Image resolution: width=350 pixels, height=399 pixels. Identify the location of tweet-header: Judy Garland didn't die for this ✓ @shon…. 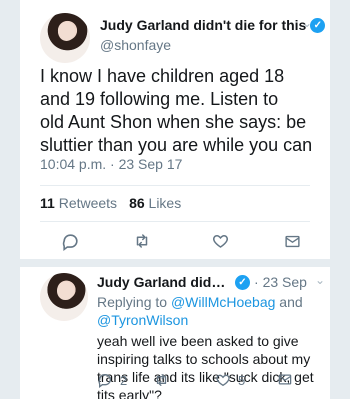
(213, 34).